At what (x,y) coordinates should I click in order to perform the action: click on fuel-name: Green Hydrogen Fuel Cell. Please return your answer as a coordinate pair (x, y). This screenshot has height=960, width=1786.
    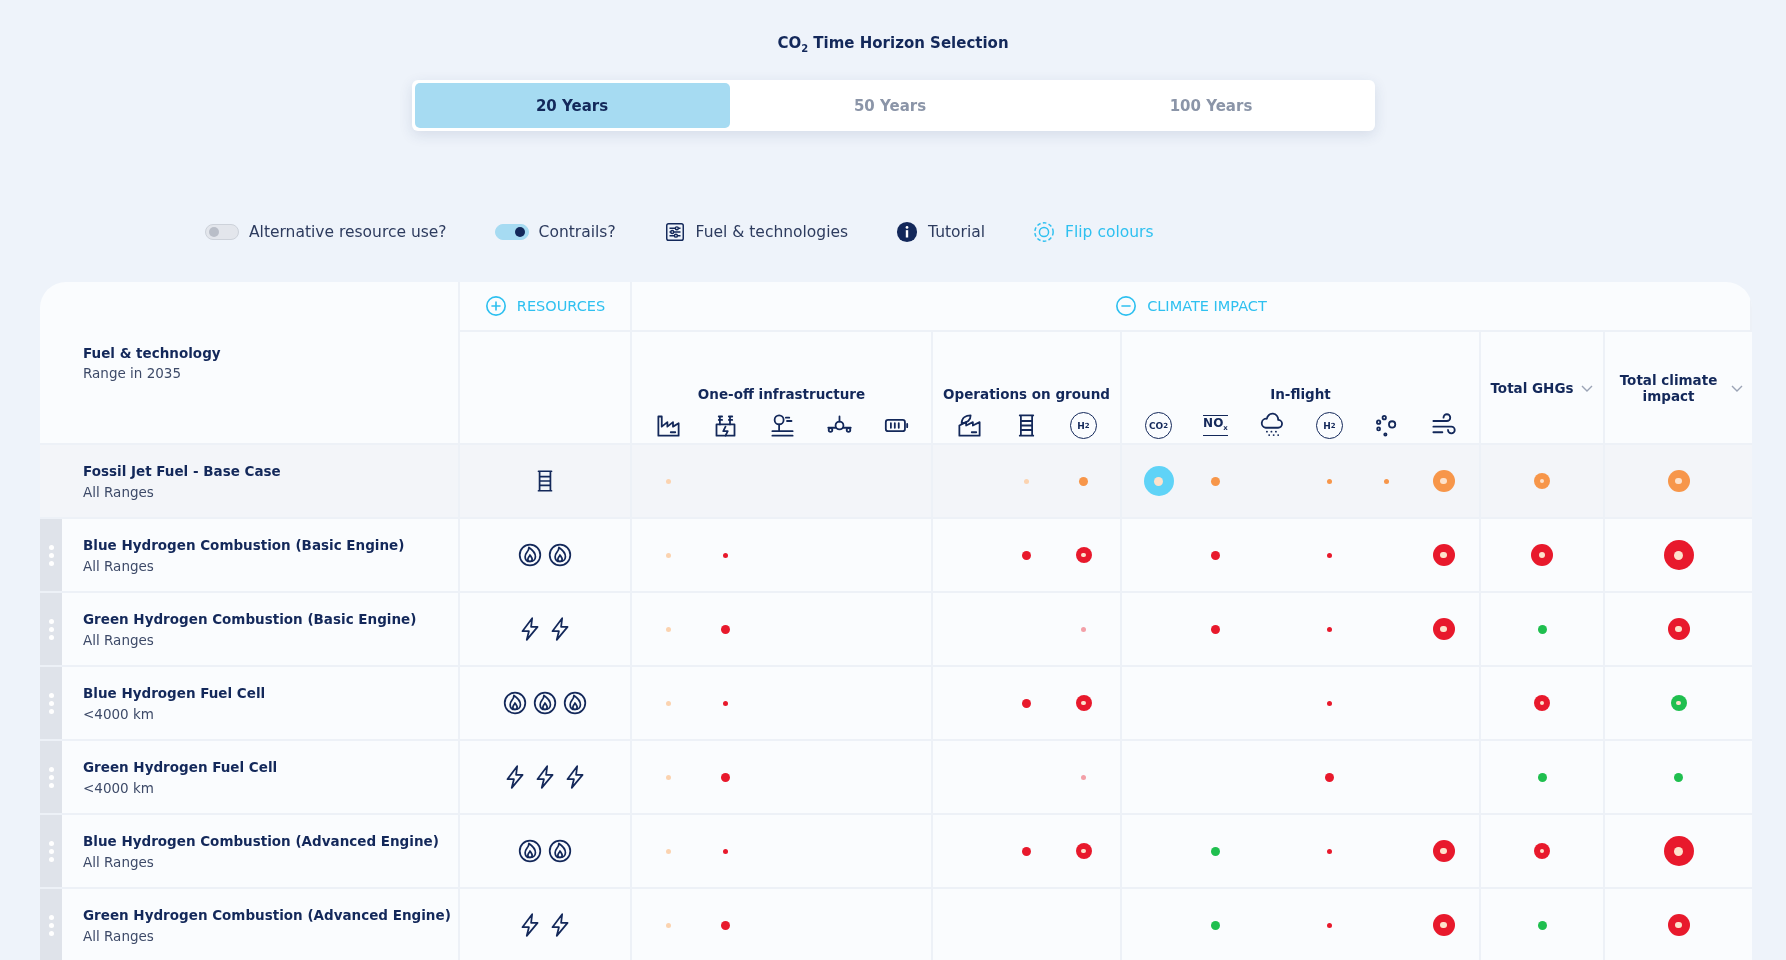
    Looking at the image, I should click on (180, 766).